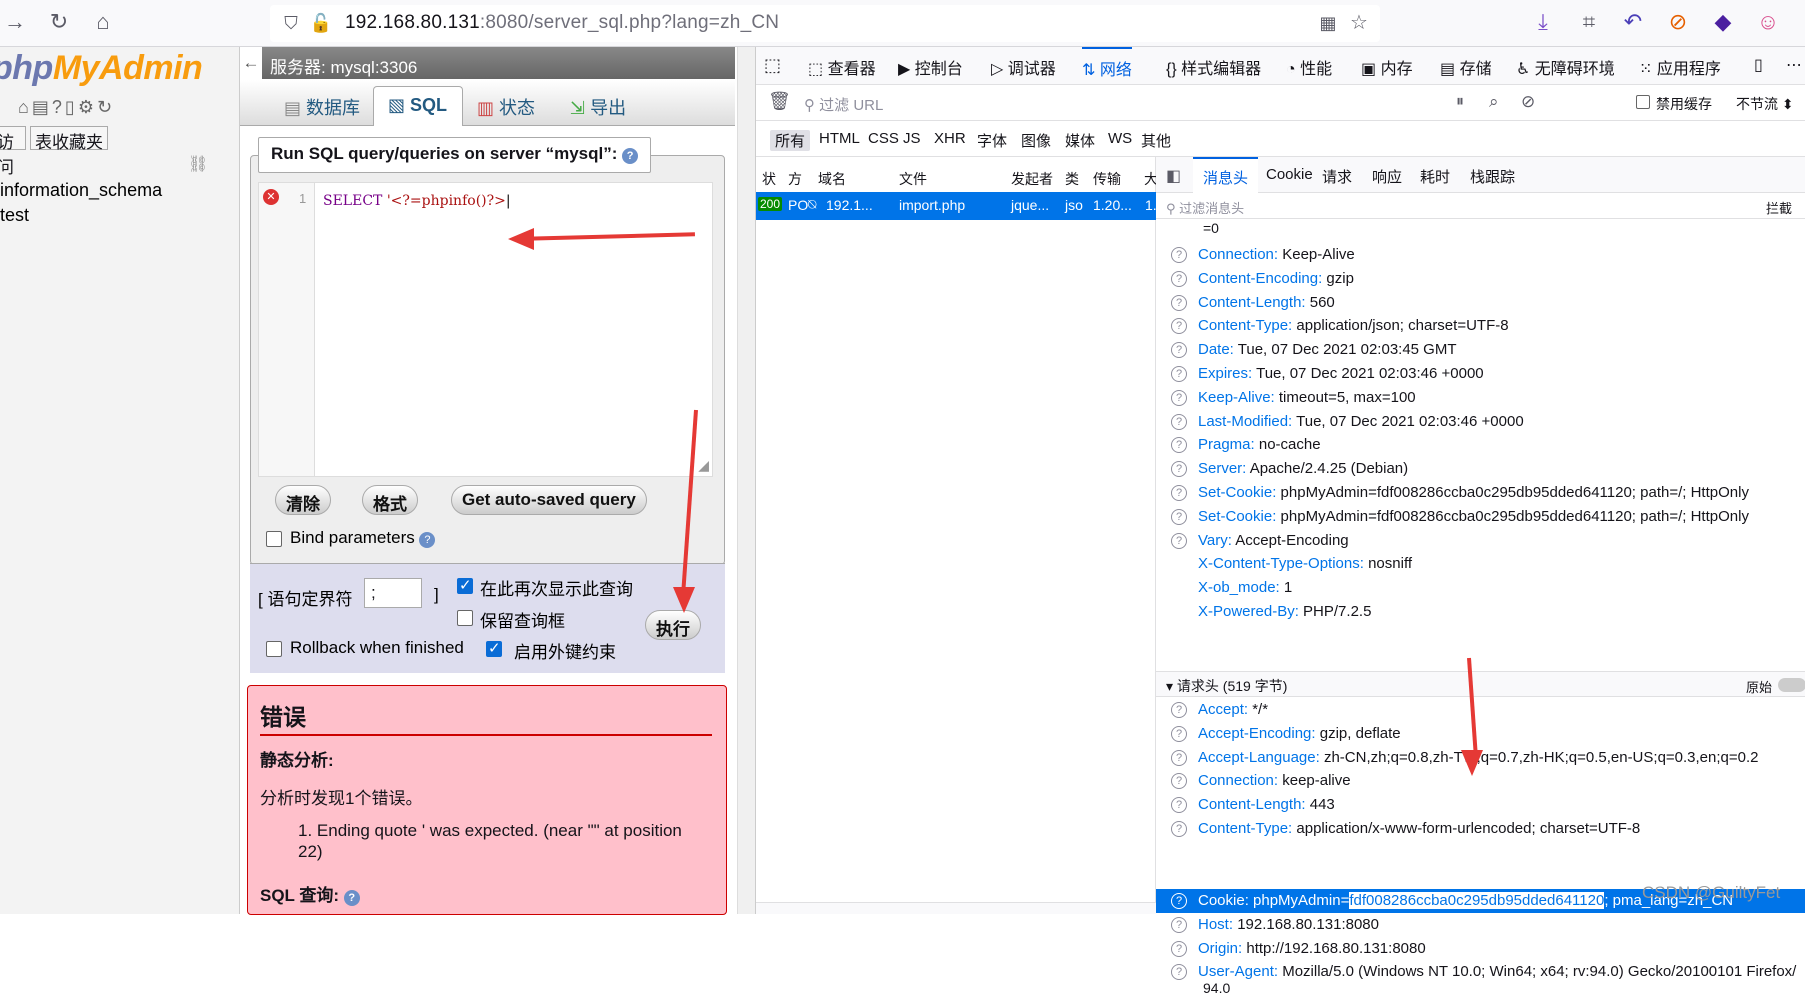 The height and width of the screenshot is (996, 1805). I want to click on pause-icon: ⏸, so click(1460, 102).